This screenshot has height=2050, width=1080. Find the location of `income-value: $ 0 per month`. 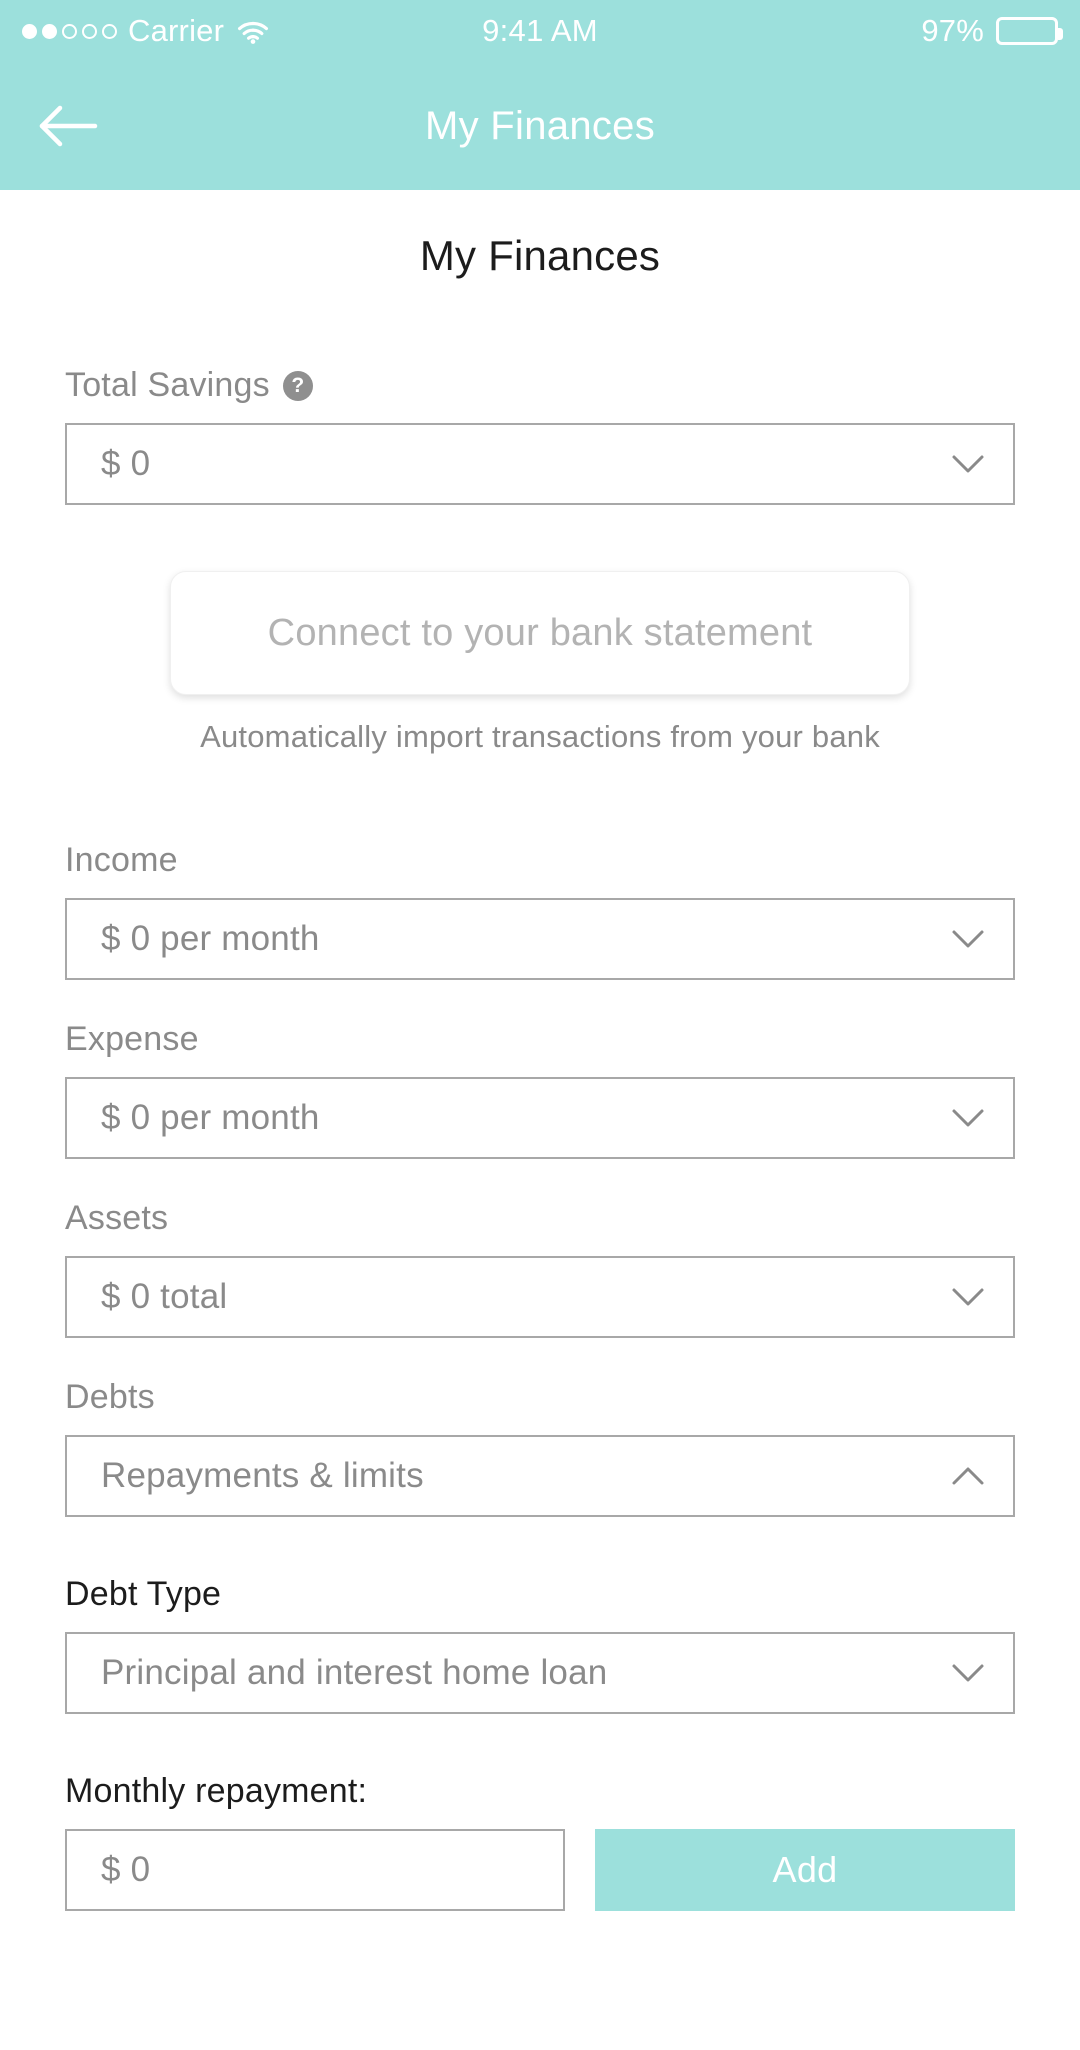

income-value: $ 0 per month is located at coordinates (210, 938).